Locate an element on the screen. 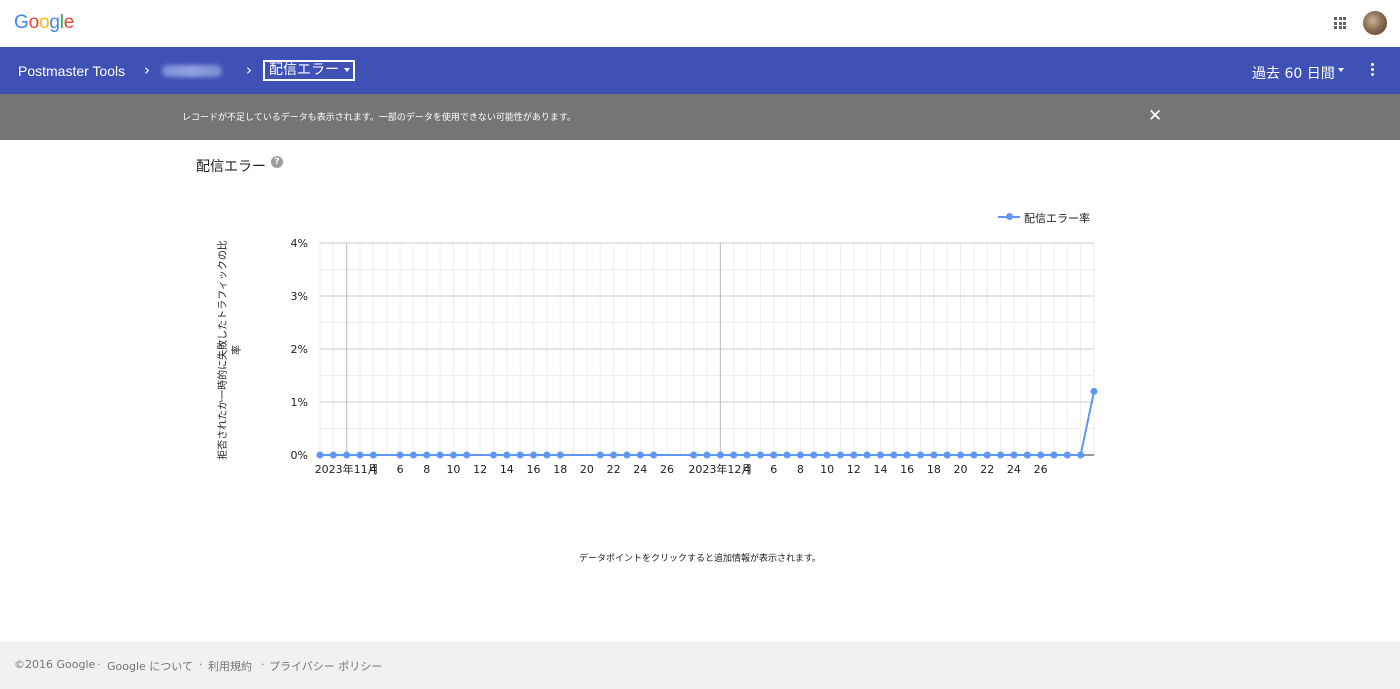  y-tick-label: 0% is located at coordinates (299, 455).